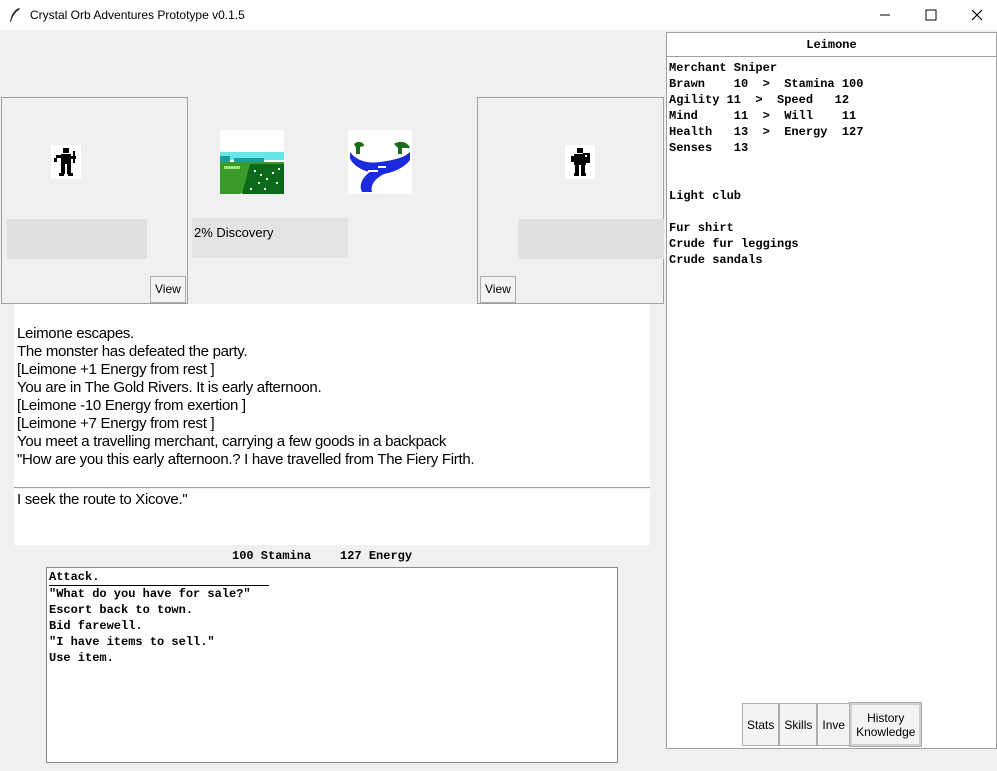  I want to click on plains-terrain-icon, so click(252, 162).